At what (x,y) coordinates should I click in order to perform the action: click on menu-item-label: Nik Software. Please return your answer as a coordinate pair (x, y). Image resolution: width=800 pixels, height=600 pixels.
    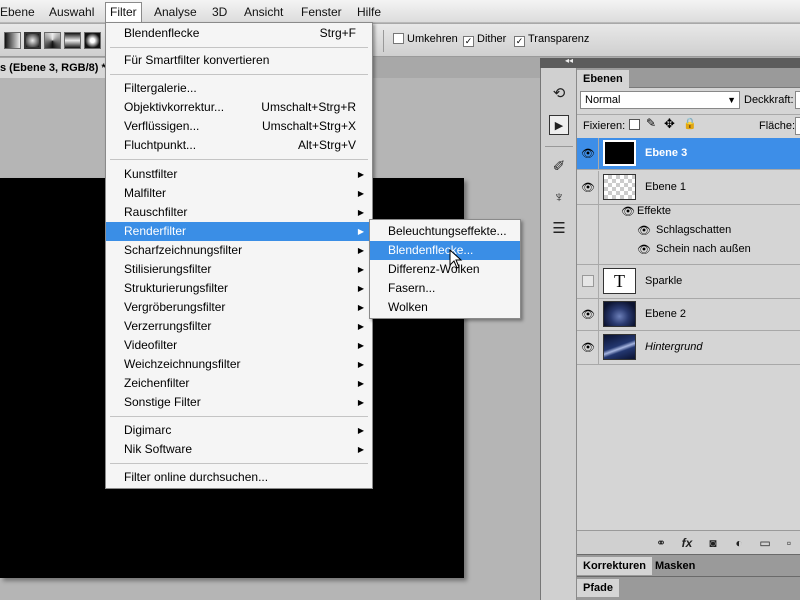
    Looking at the image, I should click on (158, 449).